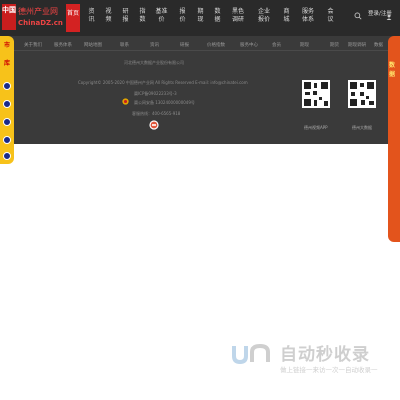 This screenshot has width=400, height=400. I want to click on footer-link-contact: 联系, so click(124, 45).